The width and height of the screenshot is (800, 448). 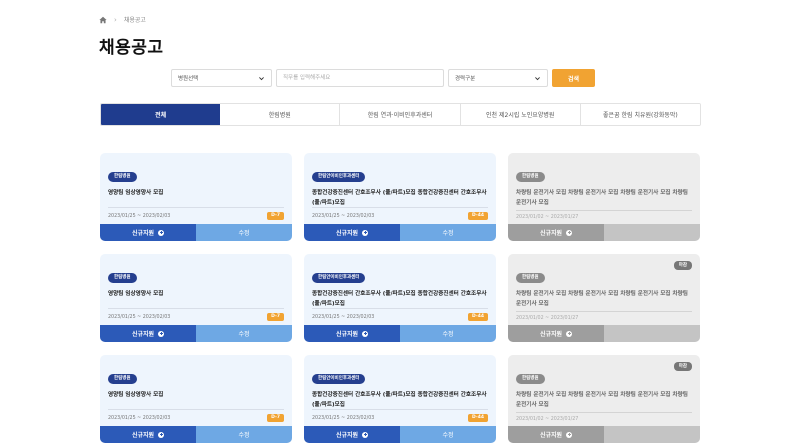 What do you see at coordinates (221, 78) in the screenshot?
I see `hospital-select: 병원선택` at bounding box center [221, 78].